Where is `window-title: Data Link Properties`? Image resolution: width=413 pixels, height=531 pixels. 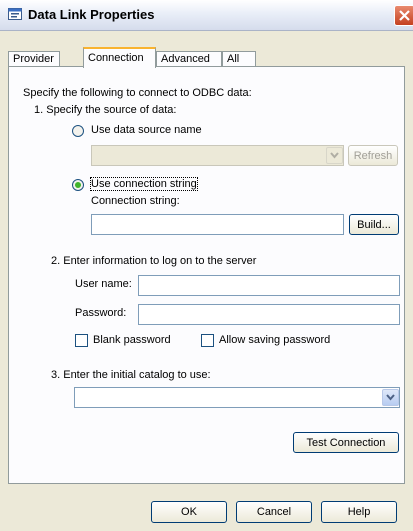 window-title: Data Link Properties is located at coordinates (91, 14).